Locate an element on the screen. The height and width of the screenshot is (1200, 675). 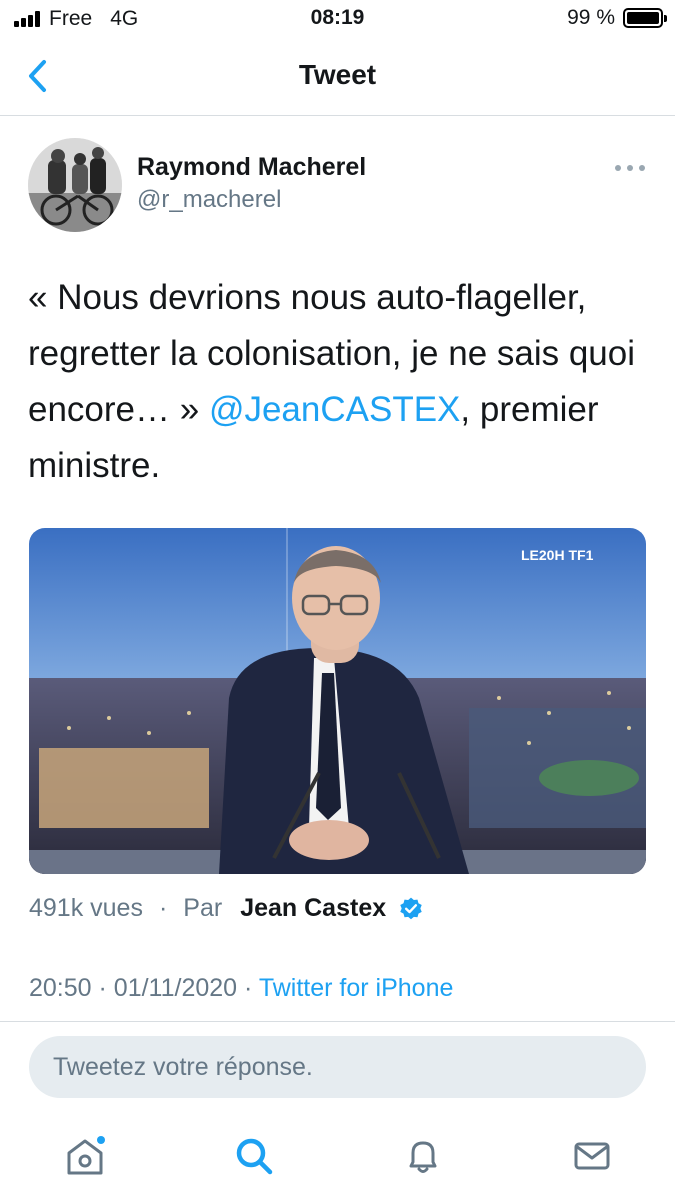
avatar is located at coordinates (75, 185).